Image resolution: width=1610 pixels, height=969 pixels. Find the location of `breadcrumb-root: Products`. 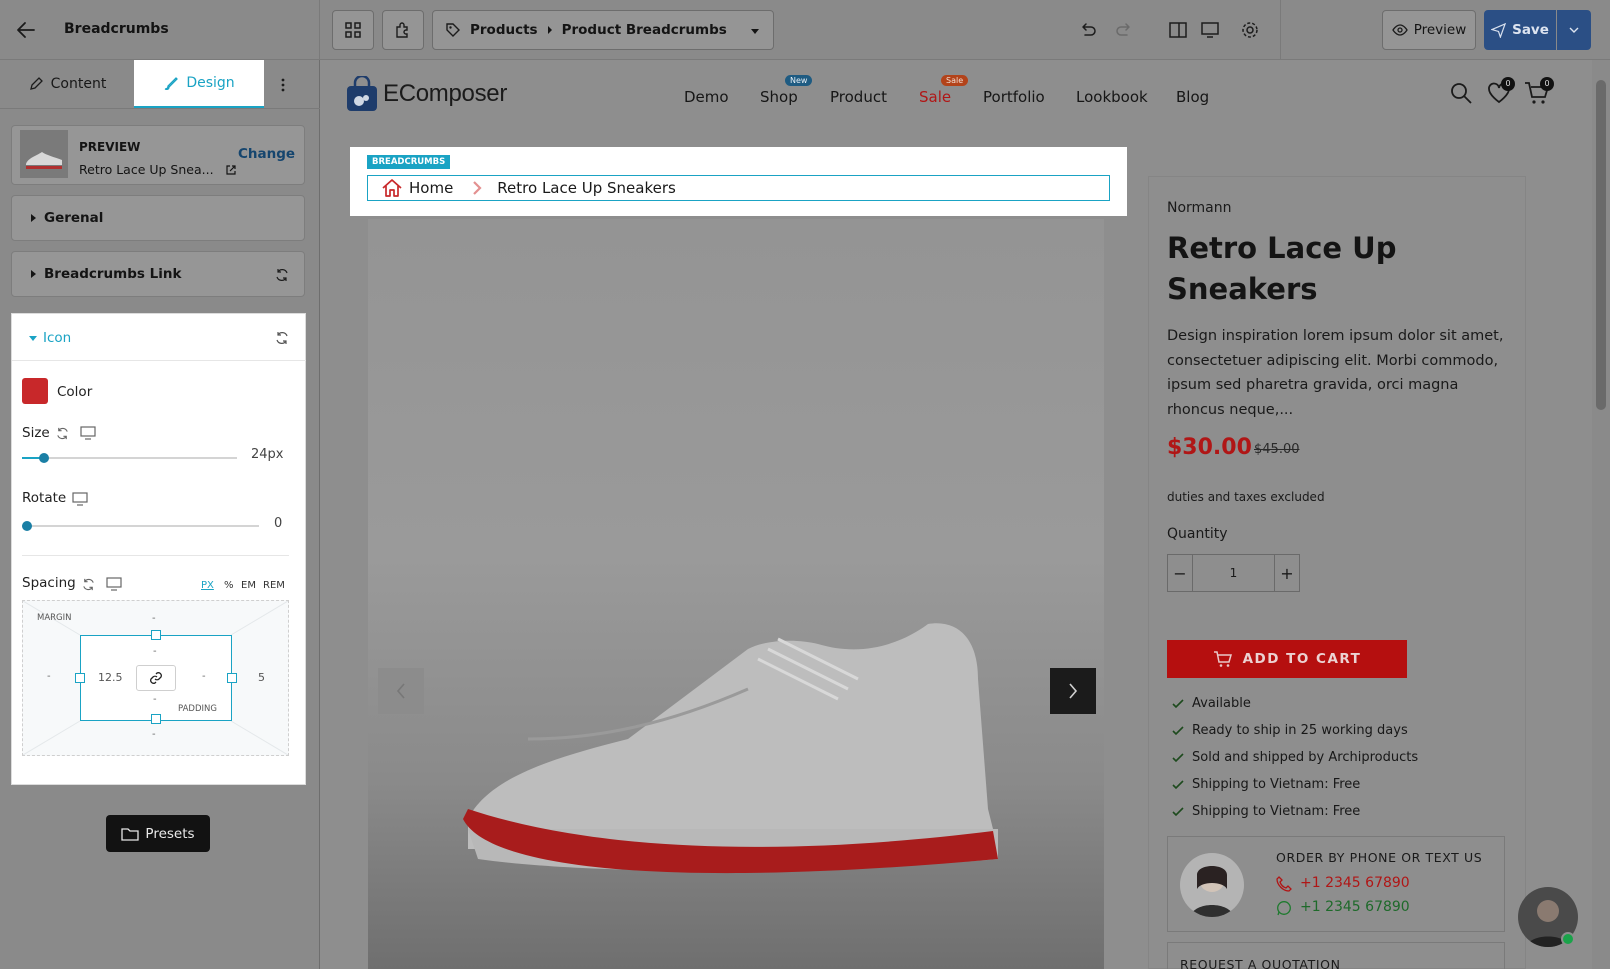

breadcrumb-root: Products is located at coordinates (504, 30).